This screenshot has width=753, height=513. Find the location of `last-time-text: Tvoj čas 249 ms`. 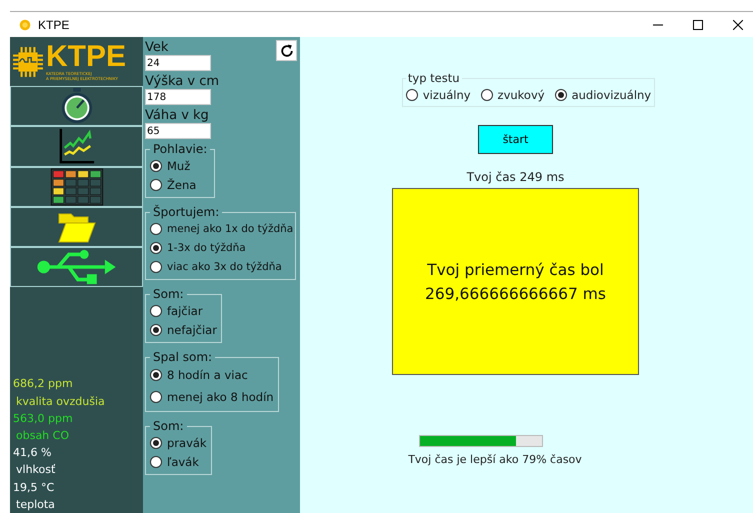

last-time-text: Tvoj čas 249 ms is located at coordinates (515, 177).